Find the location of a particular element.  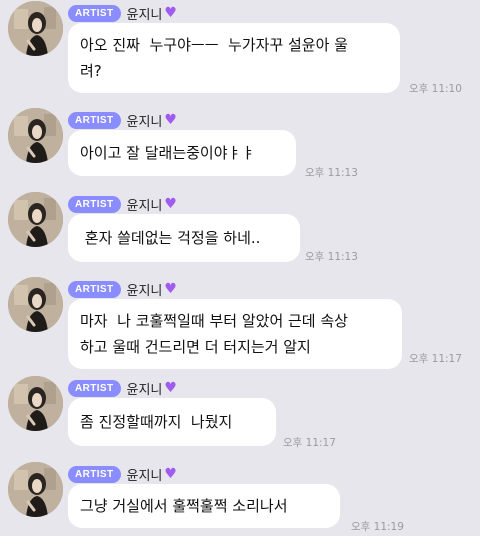

message-bubble: 아이고 잘 달래는중이야ㅑㅑ is located at coordinates (182, 153).